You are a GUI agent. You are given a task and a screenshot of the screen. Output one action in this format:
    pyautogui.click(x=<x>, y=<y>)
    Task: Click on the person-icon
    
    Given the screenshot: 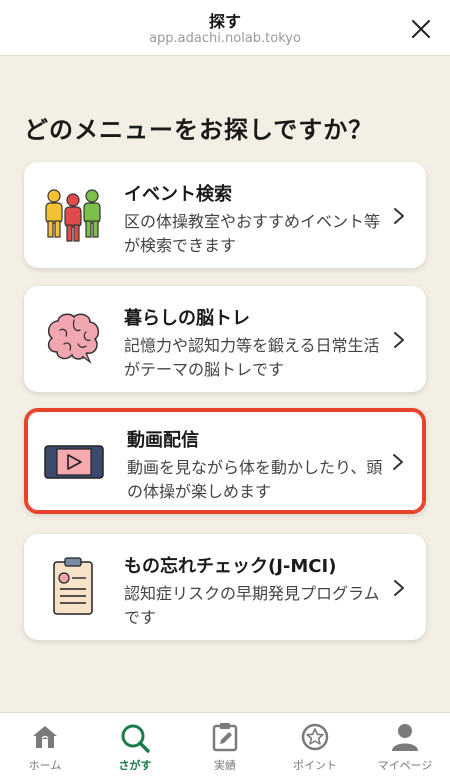 What is the action you would take?
    pyautogui.click(x=405, y=737)
    